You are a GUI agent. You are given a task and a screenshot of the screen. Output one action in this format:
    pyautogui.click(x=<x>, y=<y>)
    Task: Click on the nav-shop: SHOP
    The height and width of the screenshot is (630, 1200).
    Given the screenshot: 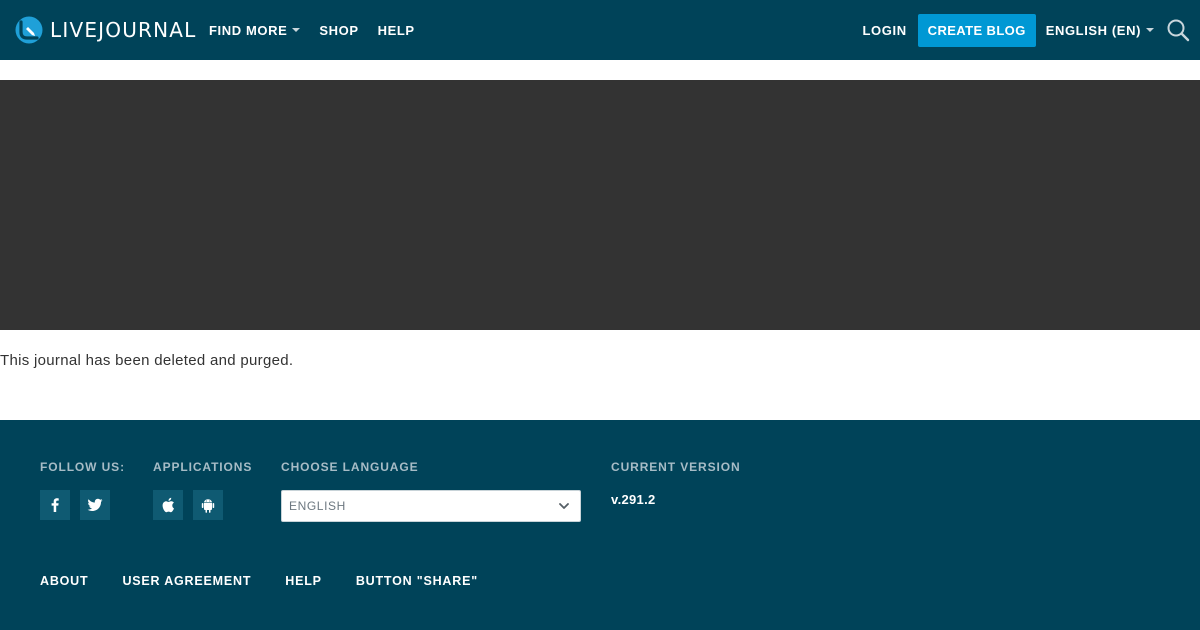 What is the action you would take?
    pyautogui.click(x=338, y=30)
    